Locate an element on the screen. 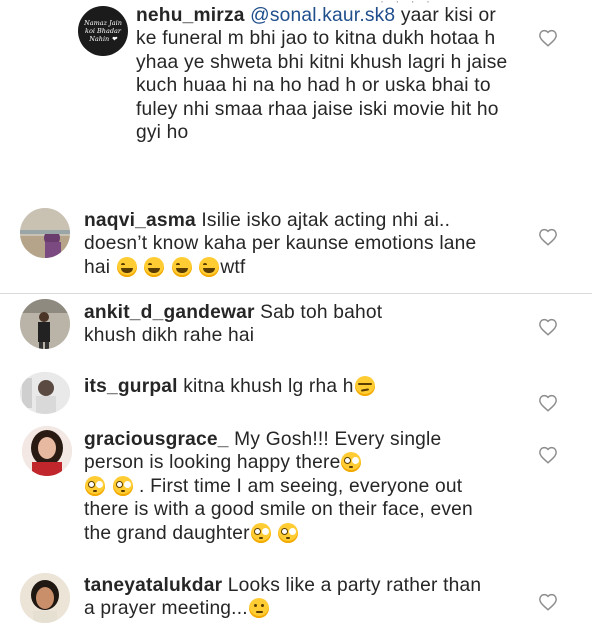 The width and height of the screenshot is (592, 633). comment-tail: wtf is located at coordinates (233, 267).